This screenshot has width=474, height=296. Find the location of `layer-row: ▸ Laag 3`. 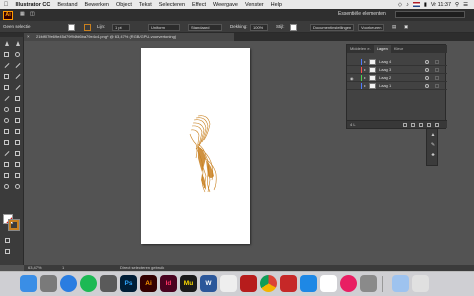

layer-row: ▸ Laag 3 is located at coordinates (397, 70).